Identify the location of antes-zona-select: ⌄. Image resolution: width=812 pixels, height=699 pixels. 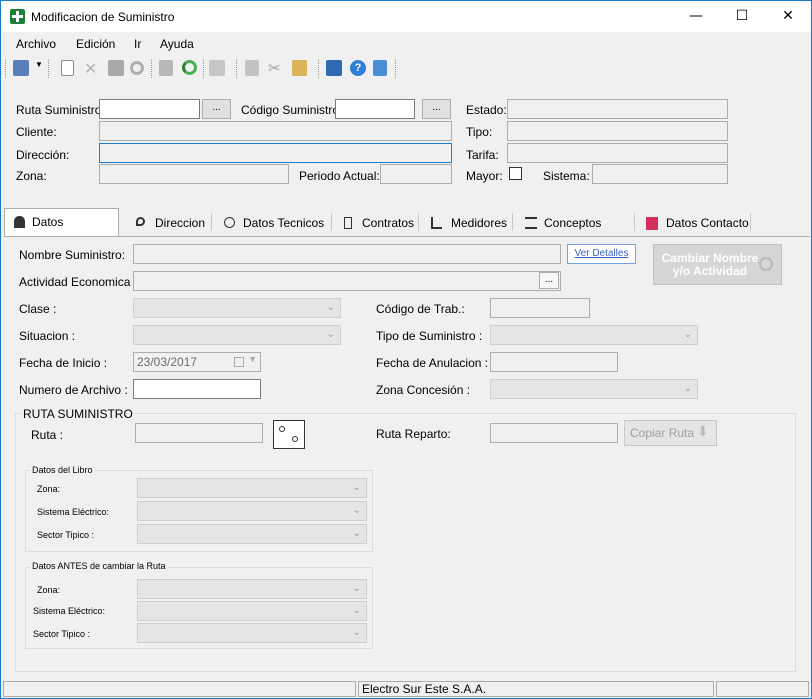
(252, 589).